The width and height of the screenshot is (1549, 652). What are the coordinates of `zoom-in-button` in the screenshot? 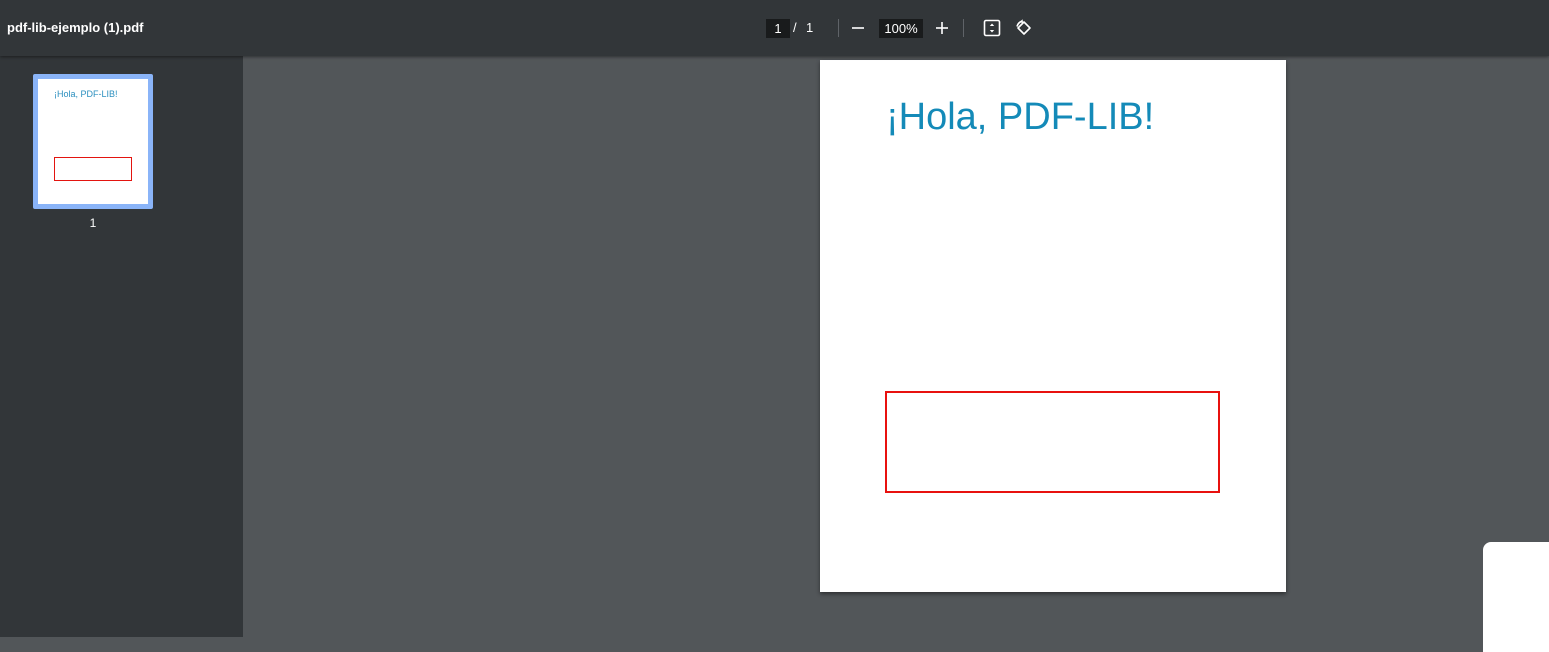 It's located at (942, 28).